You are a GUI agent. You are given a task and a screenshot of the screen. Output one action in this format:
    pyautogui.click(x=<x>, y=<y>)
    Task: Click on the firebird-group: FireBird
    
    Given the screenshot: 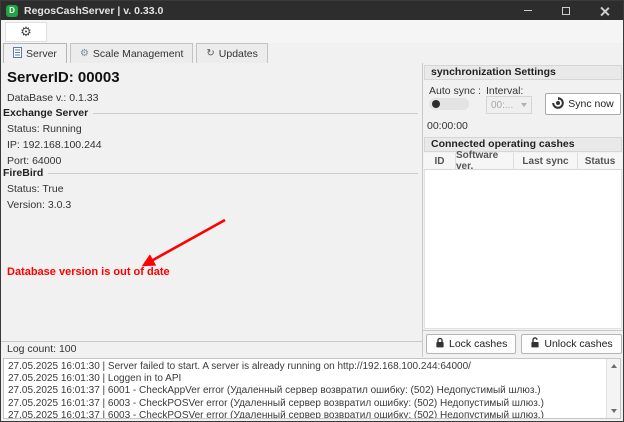 What is the action you would take?
    pyautogui.click(x=210, y=173)
    